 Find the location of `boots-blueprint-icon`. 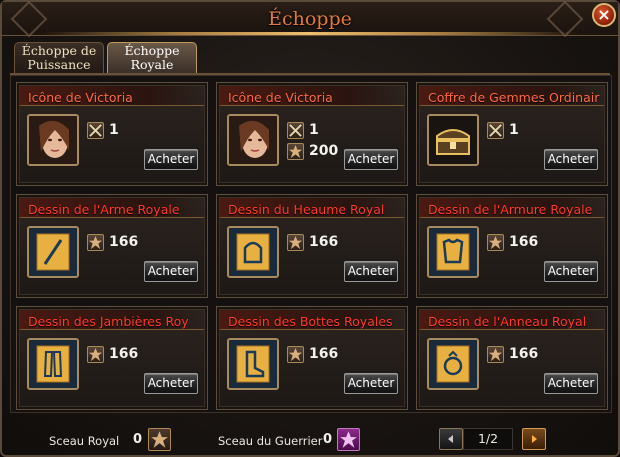

boots-blueprint-icon is located at coordinates (253, 364).